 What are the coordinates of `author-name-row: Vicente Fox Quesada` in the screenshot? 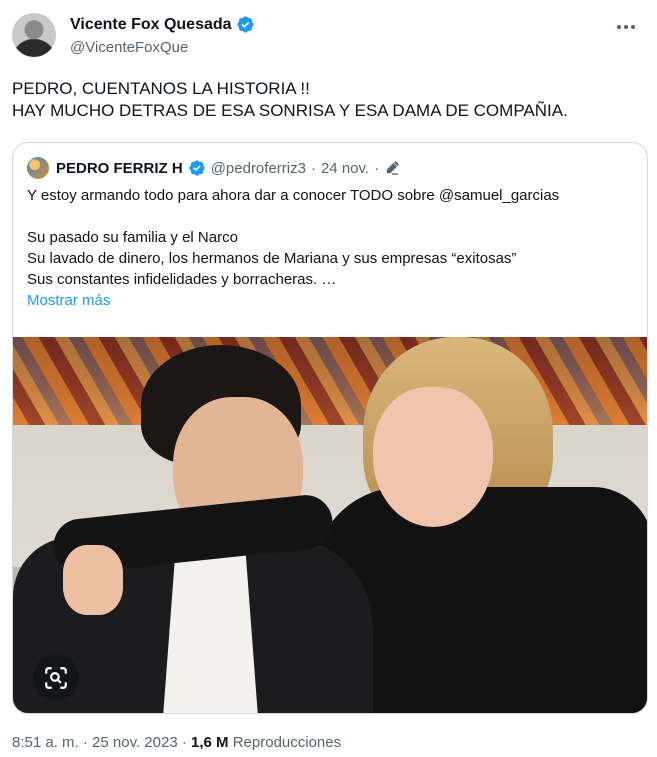 It's located at (162, 24).